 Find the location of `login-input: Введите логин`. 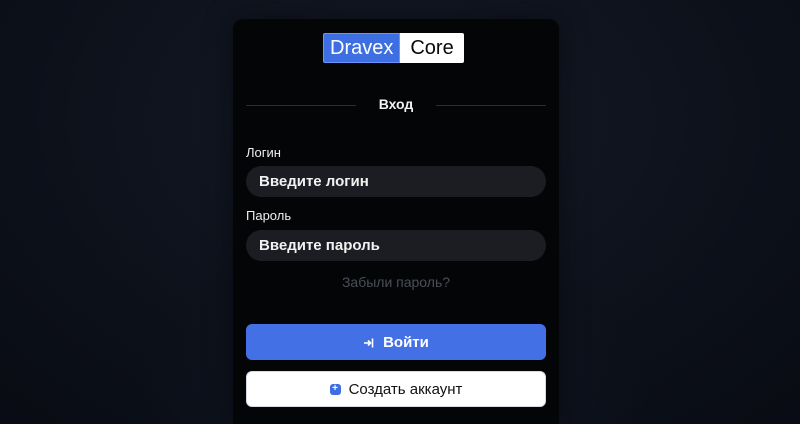

login-input: Введите логин is located at coordinates (396, 181).